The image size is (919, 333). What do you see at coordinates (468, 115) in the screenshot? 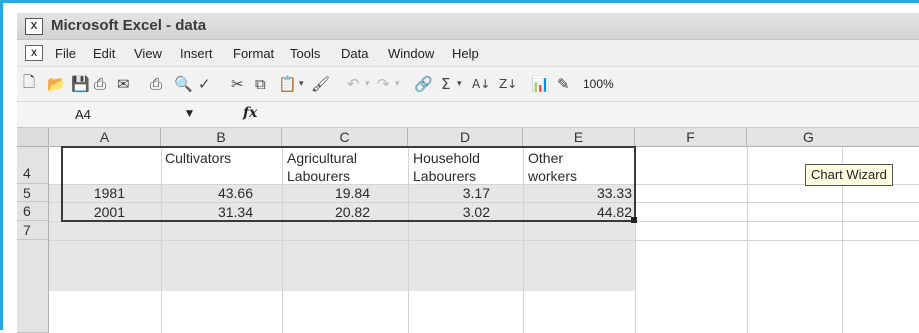
I see `formula-bar: A4 ▼ fx` at bounding box center [468, 115].